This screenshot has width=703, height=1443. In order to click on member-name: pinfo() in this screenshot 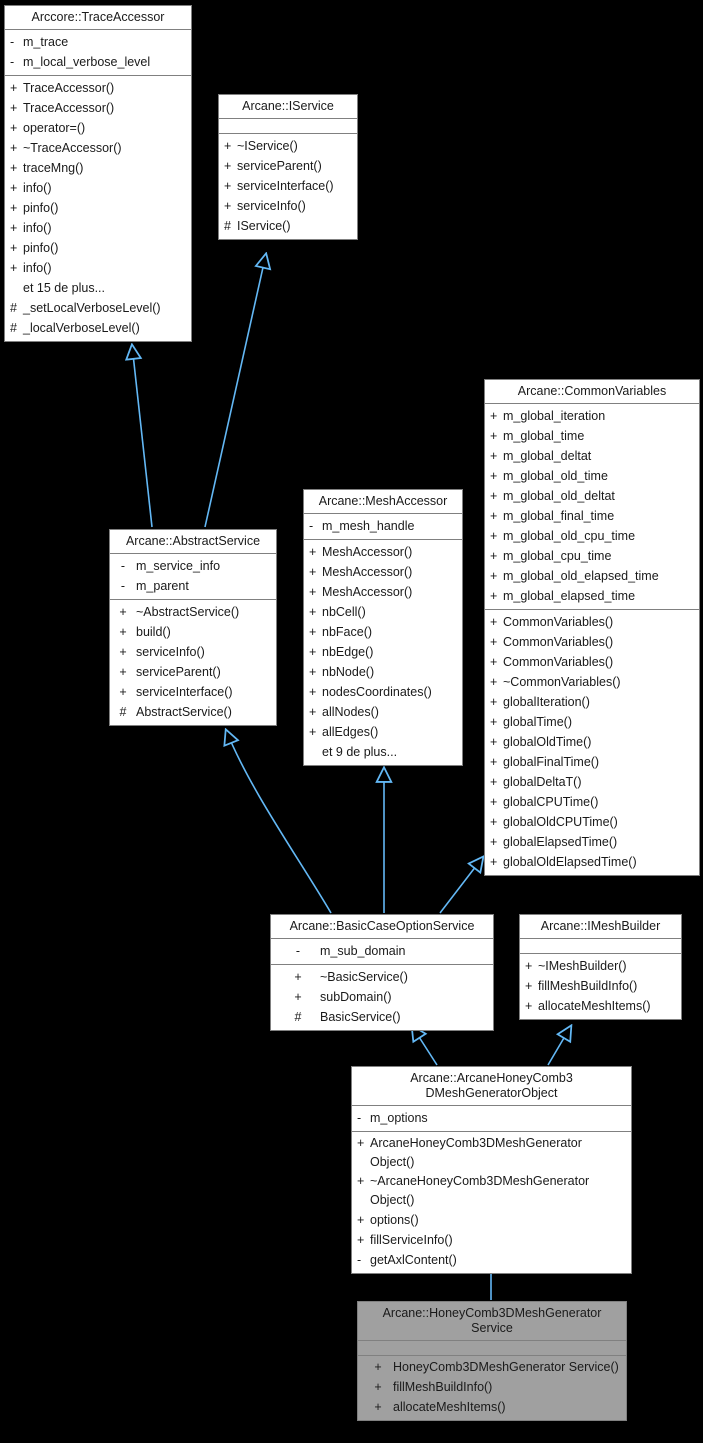, I will do `click(41, 248)`.